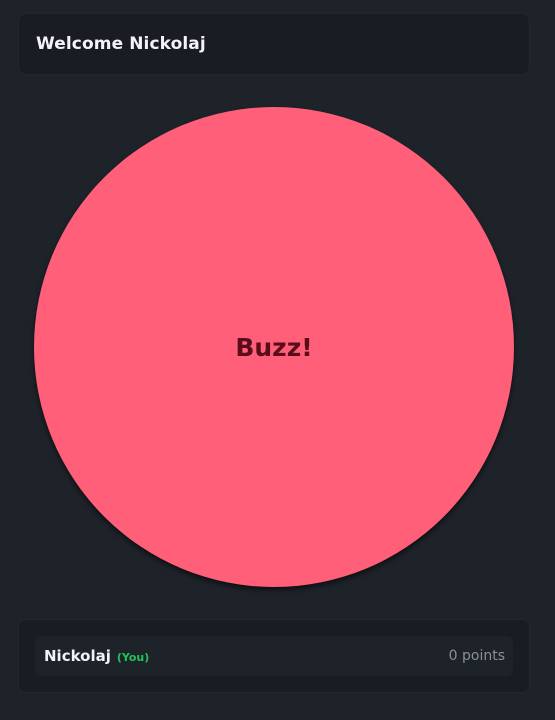 The width and height of the screenshot is (555, 720). I want to click on welcome-title: Welcome Nickolaj, so click(121, 44).